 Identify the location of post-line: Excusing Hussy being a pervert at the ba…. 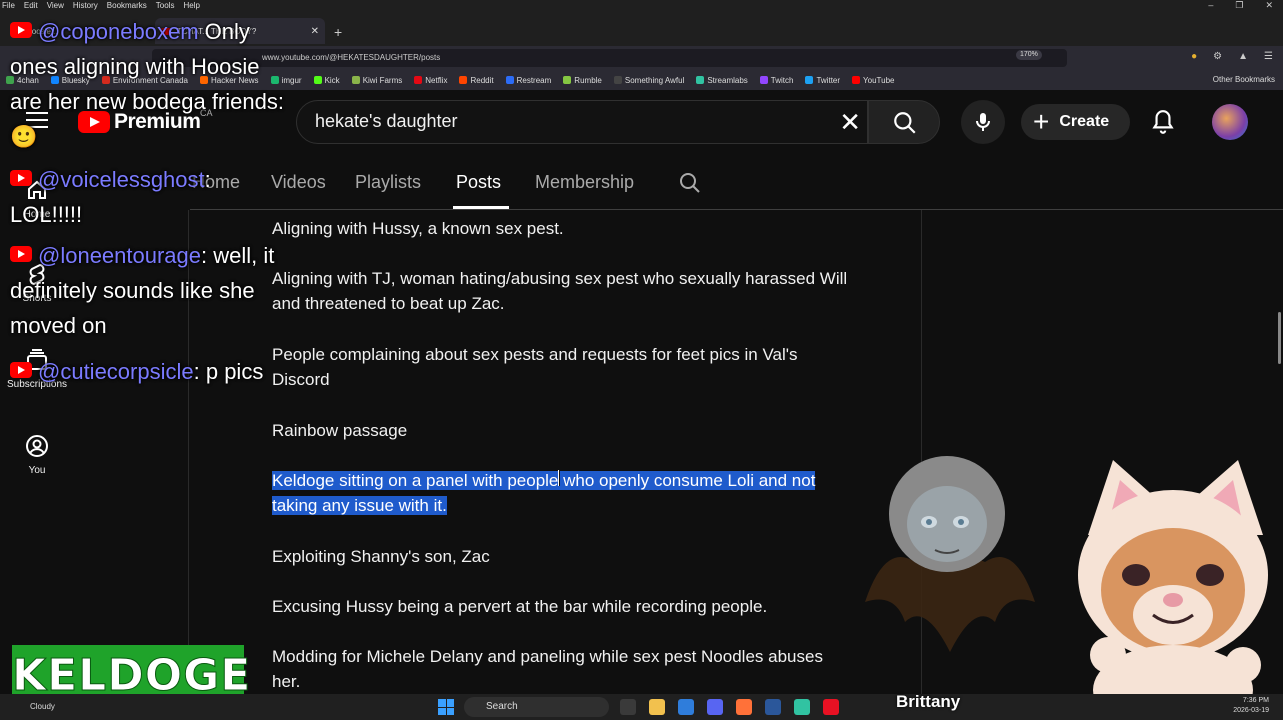
(520, 606).